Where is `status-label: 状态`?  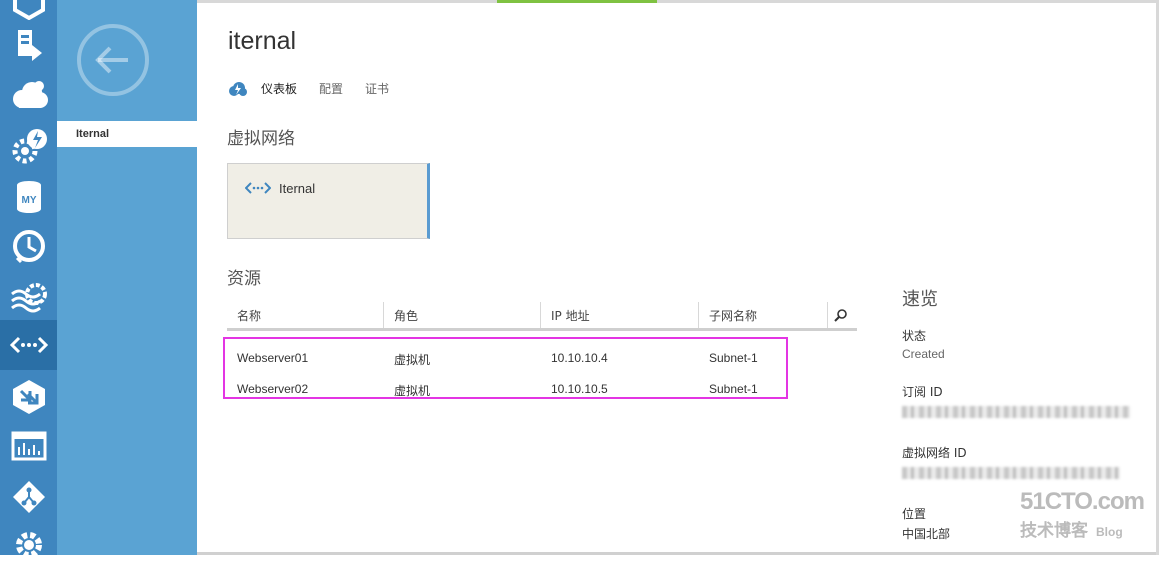 status-label: 状态 is located at coordinates (914, 336).